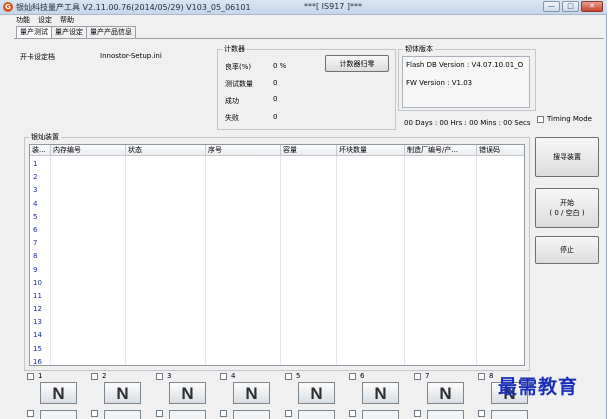 This screenshot has width=614, height=419. What do you see at coordinates (234, 49) in the screenshot?
I see `counter-legend: 计数器` at bounding box center [234, 49].